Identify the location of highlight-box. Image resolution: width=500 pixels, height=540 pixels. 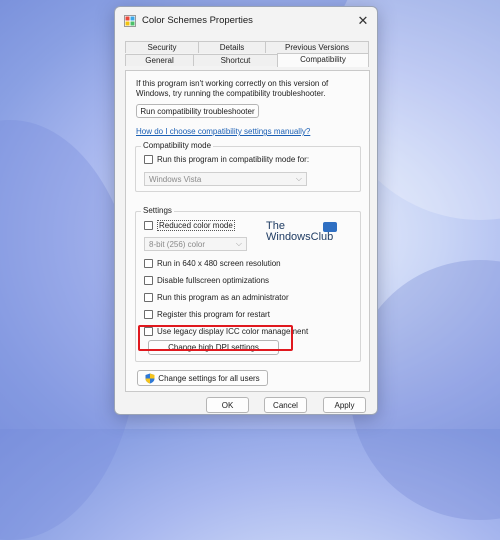
(215, 338).